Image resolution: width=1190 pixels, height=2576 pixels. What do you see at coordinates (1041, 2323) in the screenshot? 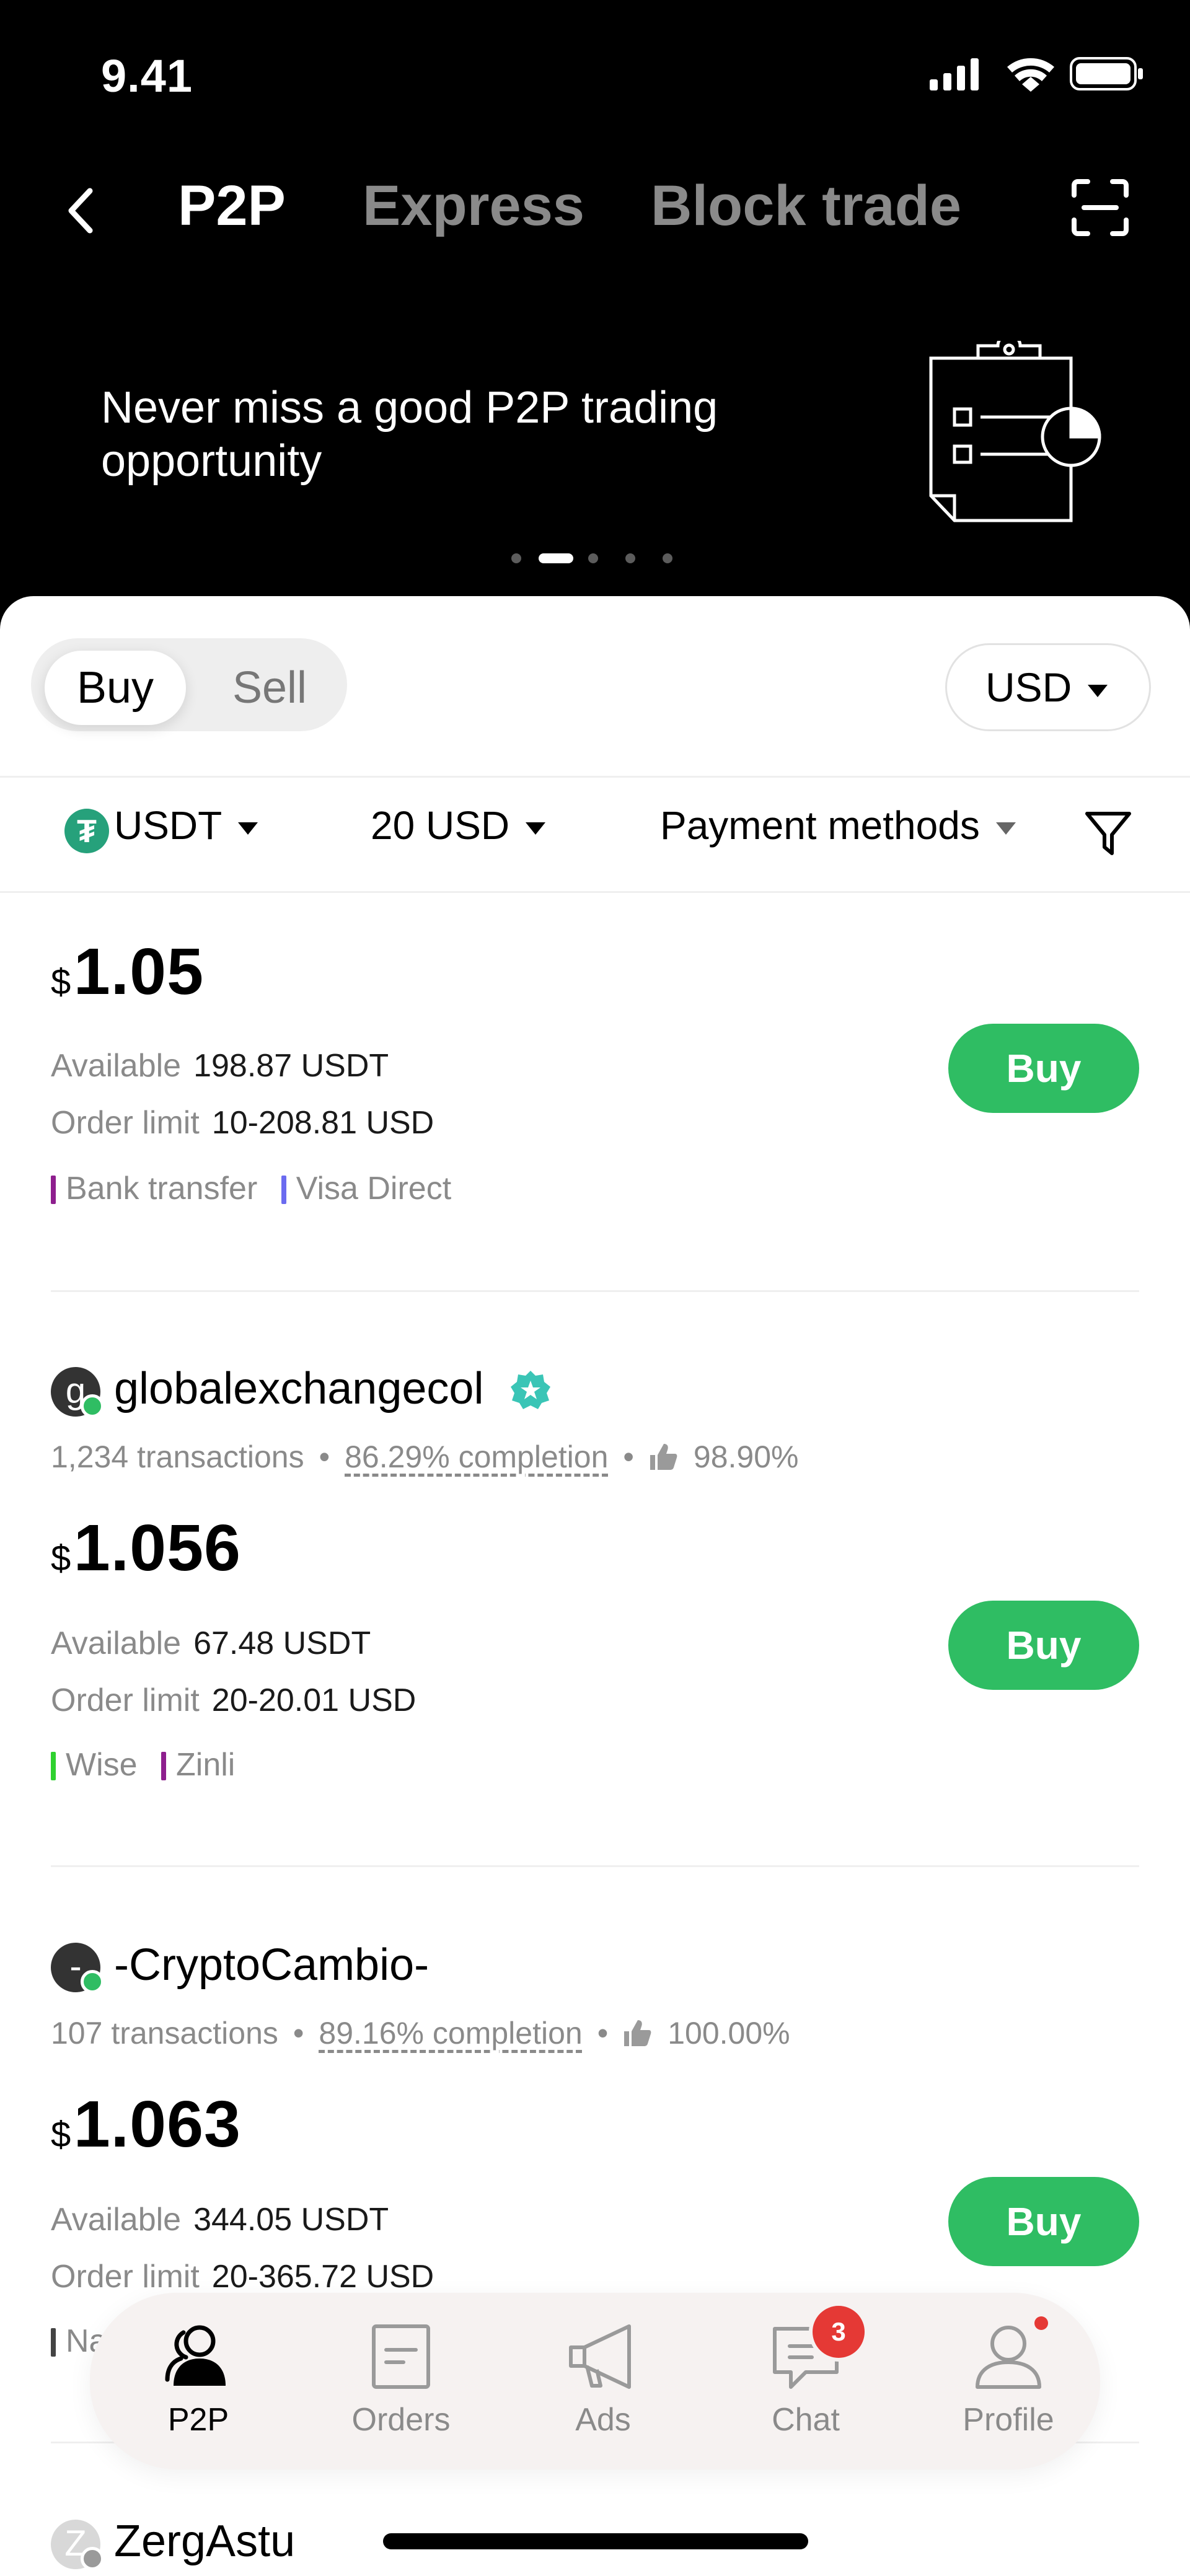
I see `notification-dot` at bounding box center [1041, 2323].